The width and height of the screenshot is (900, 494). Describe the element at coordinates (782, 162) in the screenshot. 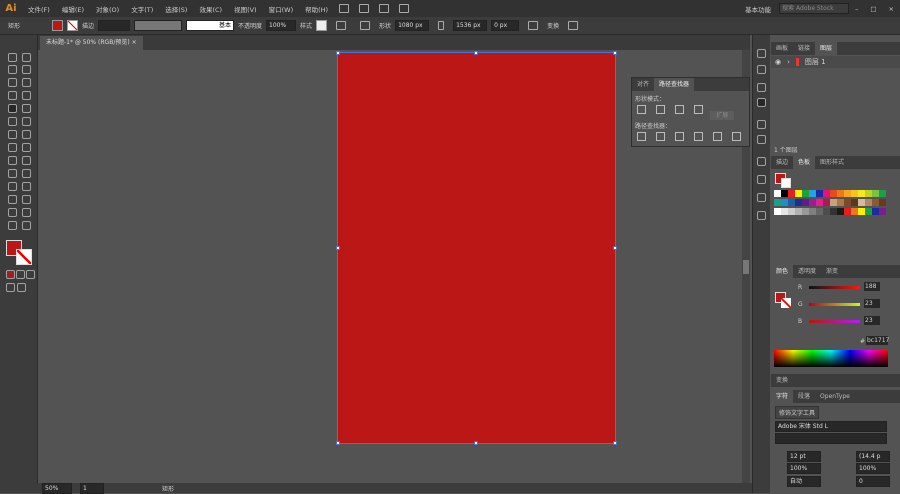

I see `tab-stroke: 描边` at that location.